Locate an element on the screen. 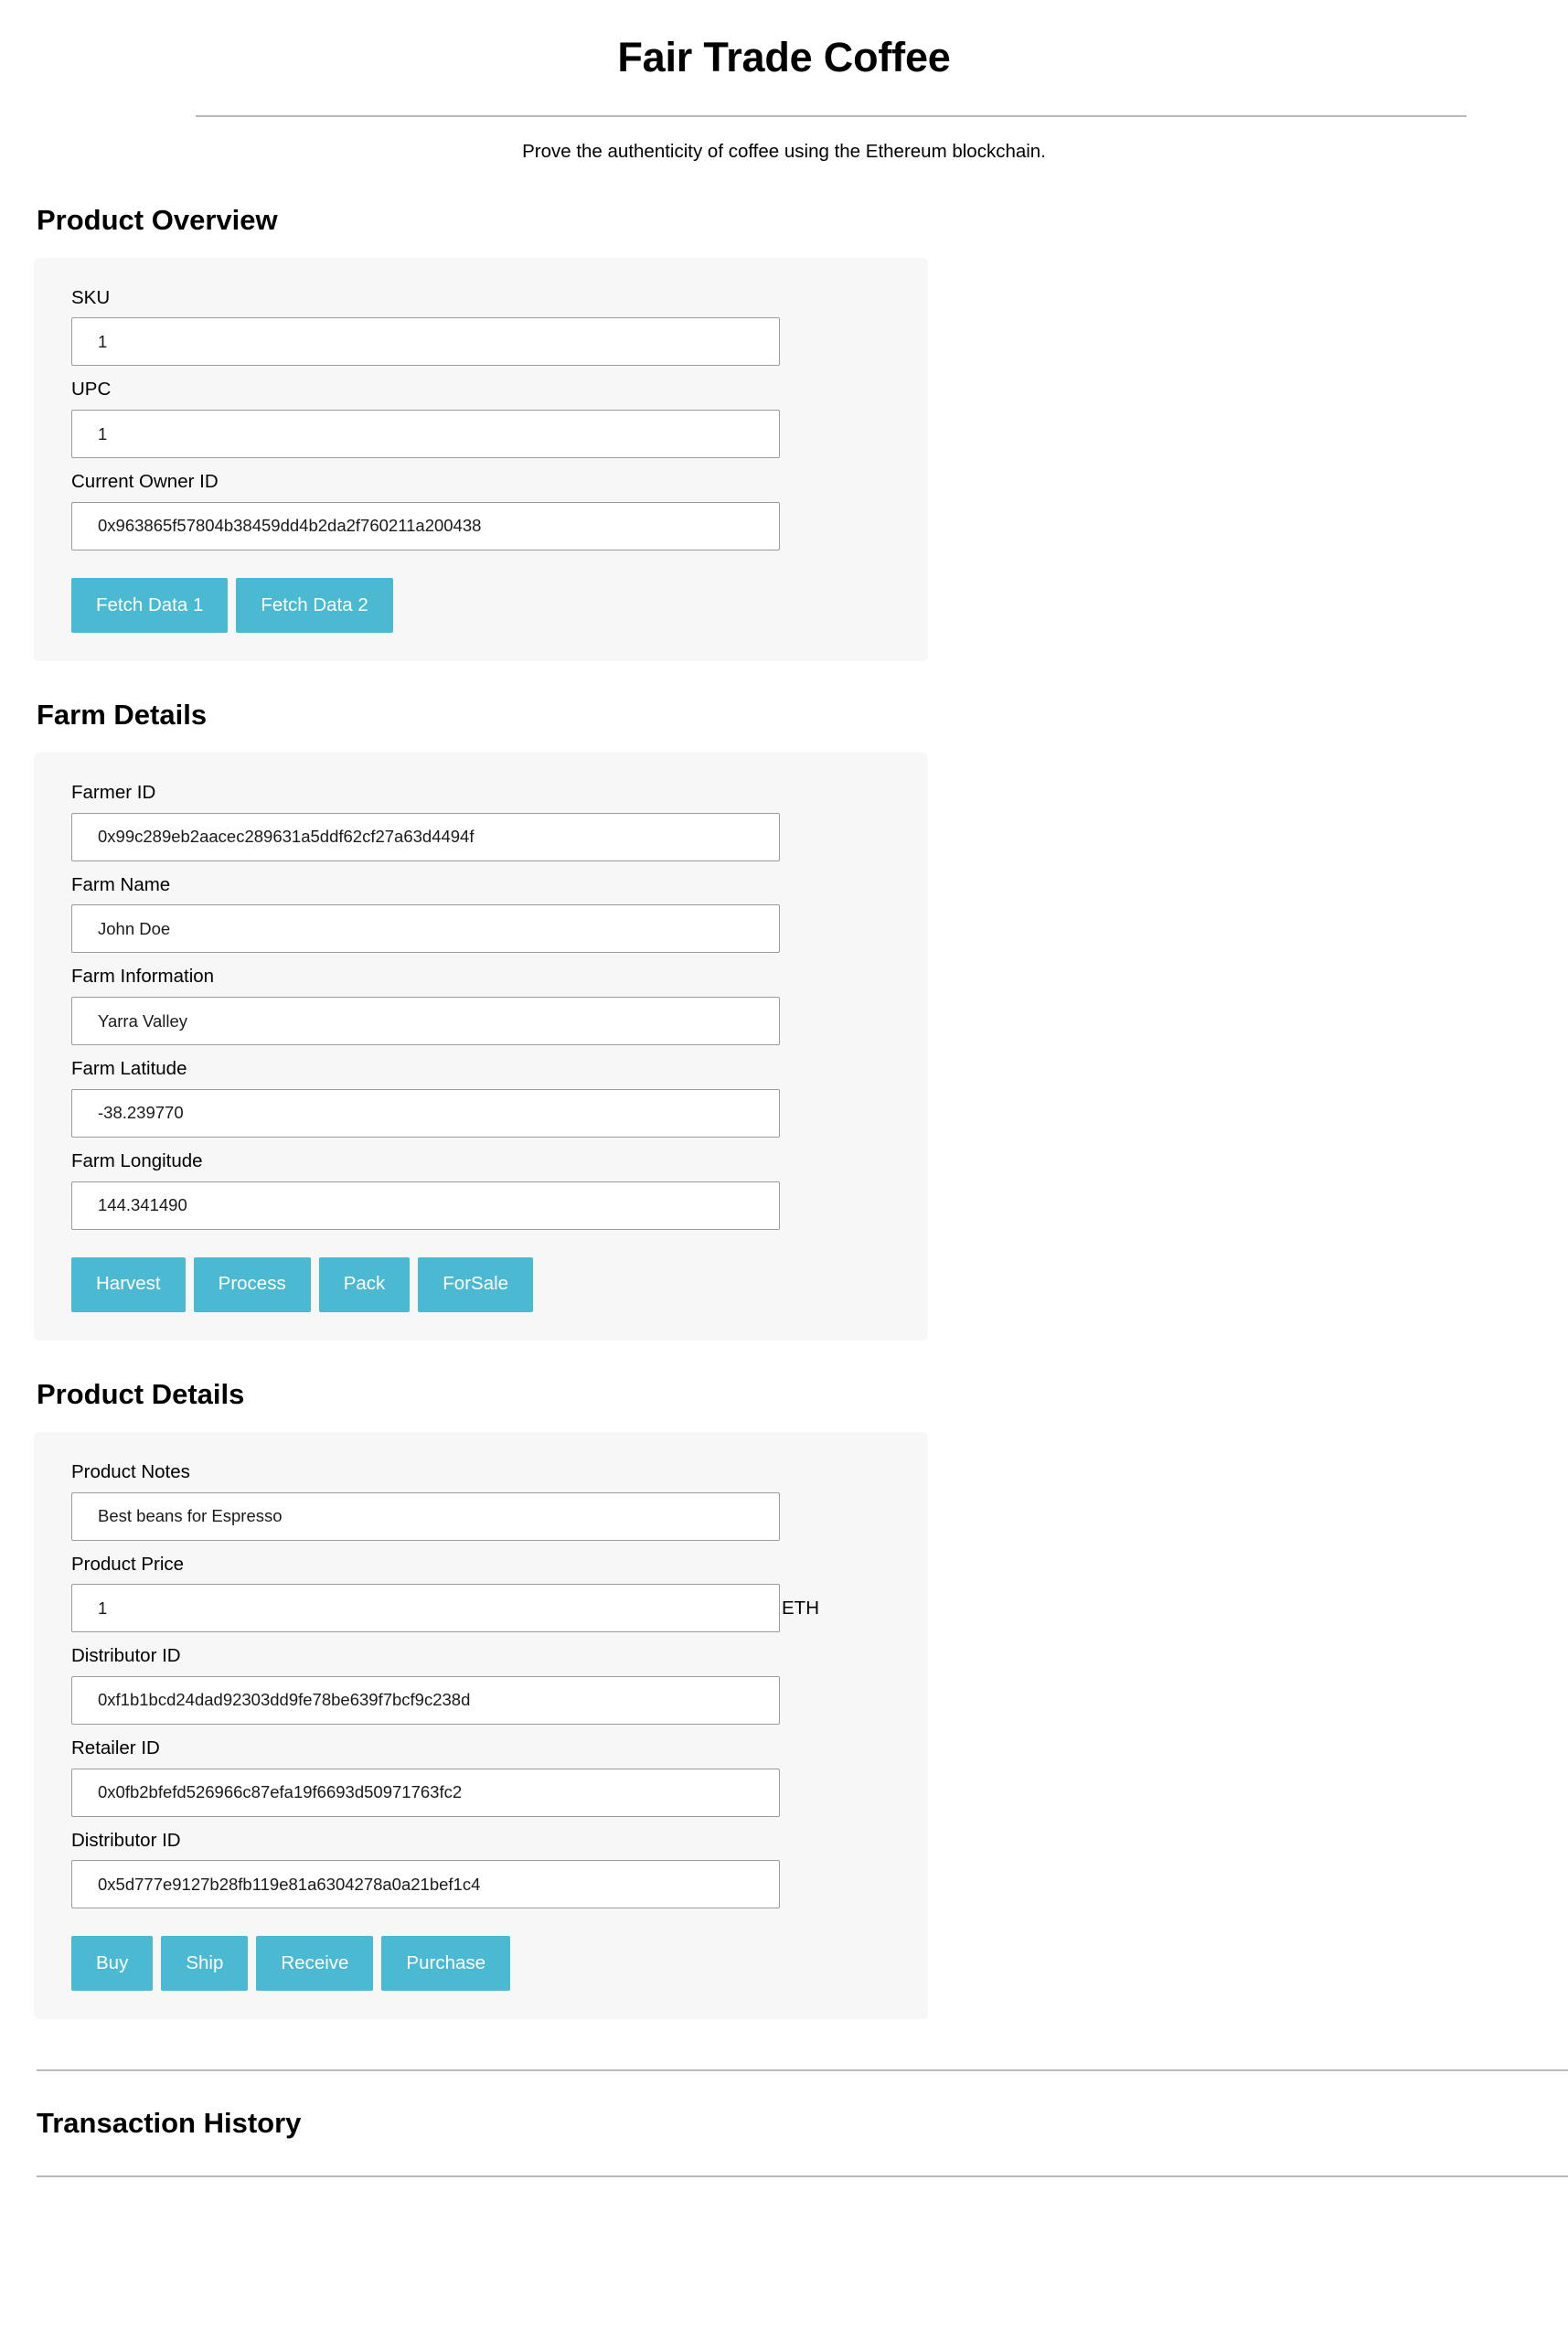 This screenshot has height=2330, width=1568. harvest-button: Harvest is located at coordinates (128, 1284).